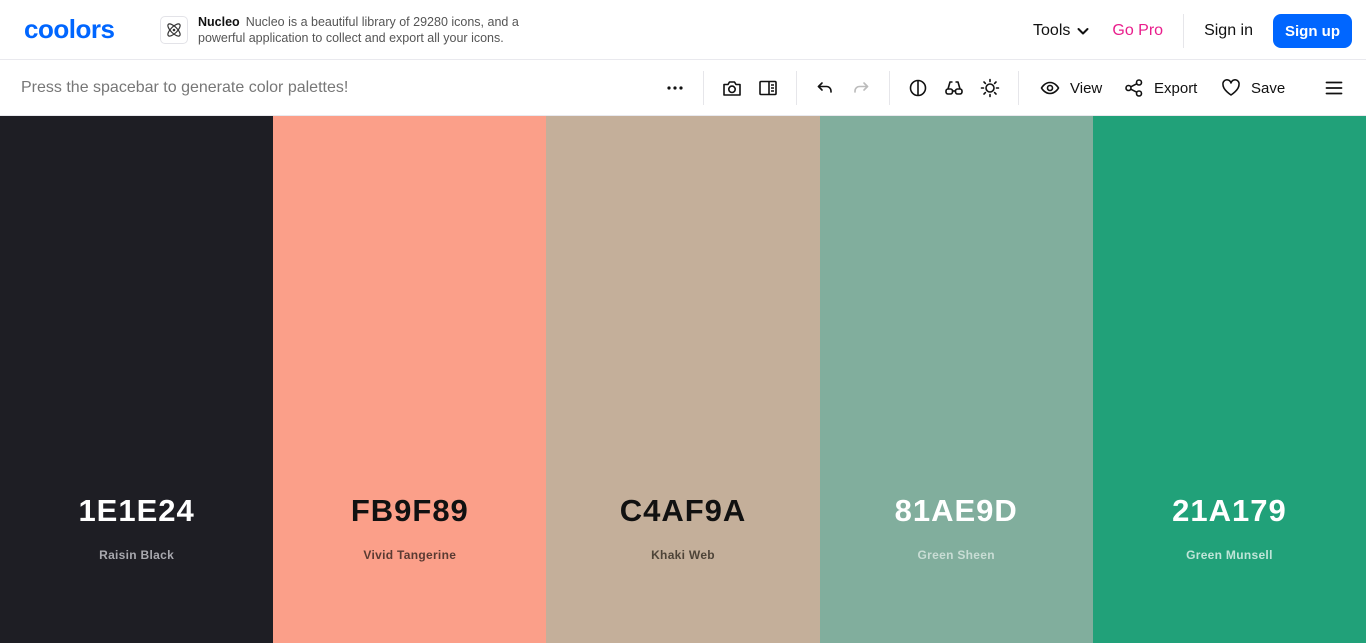 This screenshot has width=1366, height=643. I want to click on coolors-logo: coolors, so click(80, 30).